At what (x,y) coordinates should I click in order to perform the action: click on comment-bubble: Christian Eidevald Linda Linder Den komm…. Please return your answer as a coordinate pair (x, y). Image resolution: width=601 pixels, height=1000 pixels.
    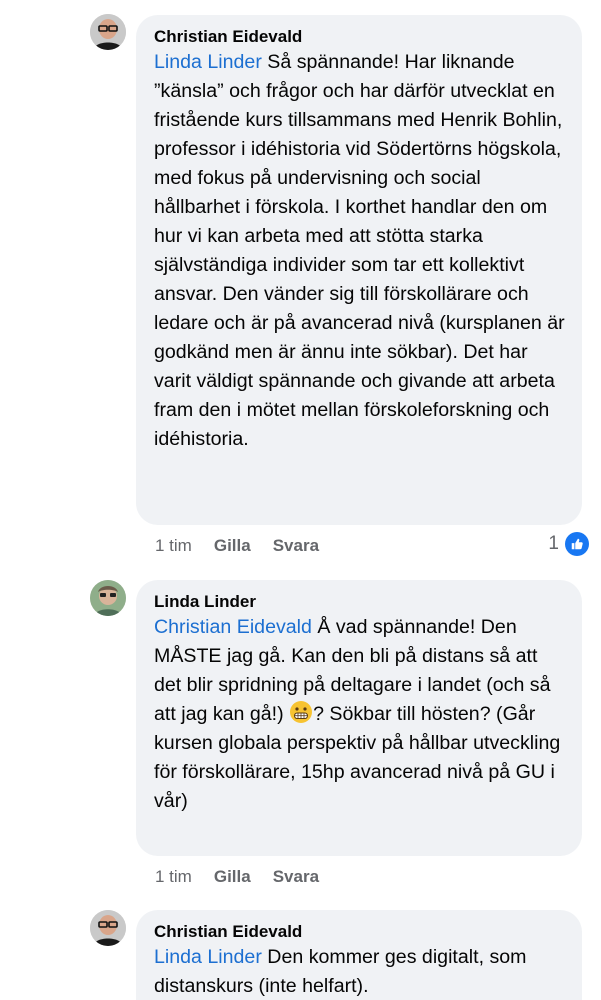
    Looking at the image, I should click on (359, 955).